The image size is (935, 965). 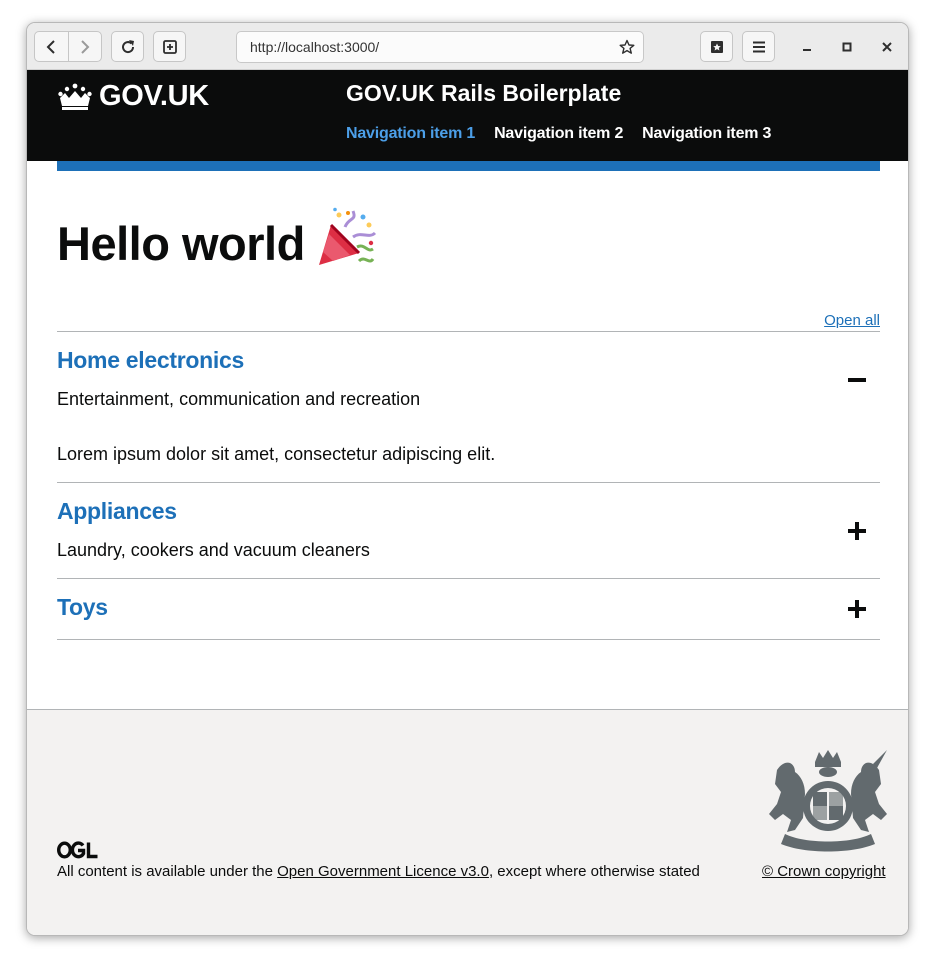 I want to click on reload-button, so click(x=127, y=46).